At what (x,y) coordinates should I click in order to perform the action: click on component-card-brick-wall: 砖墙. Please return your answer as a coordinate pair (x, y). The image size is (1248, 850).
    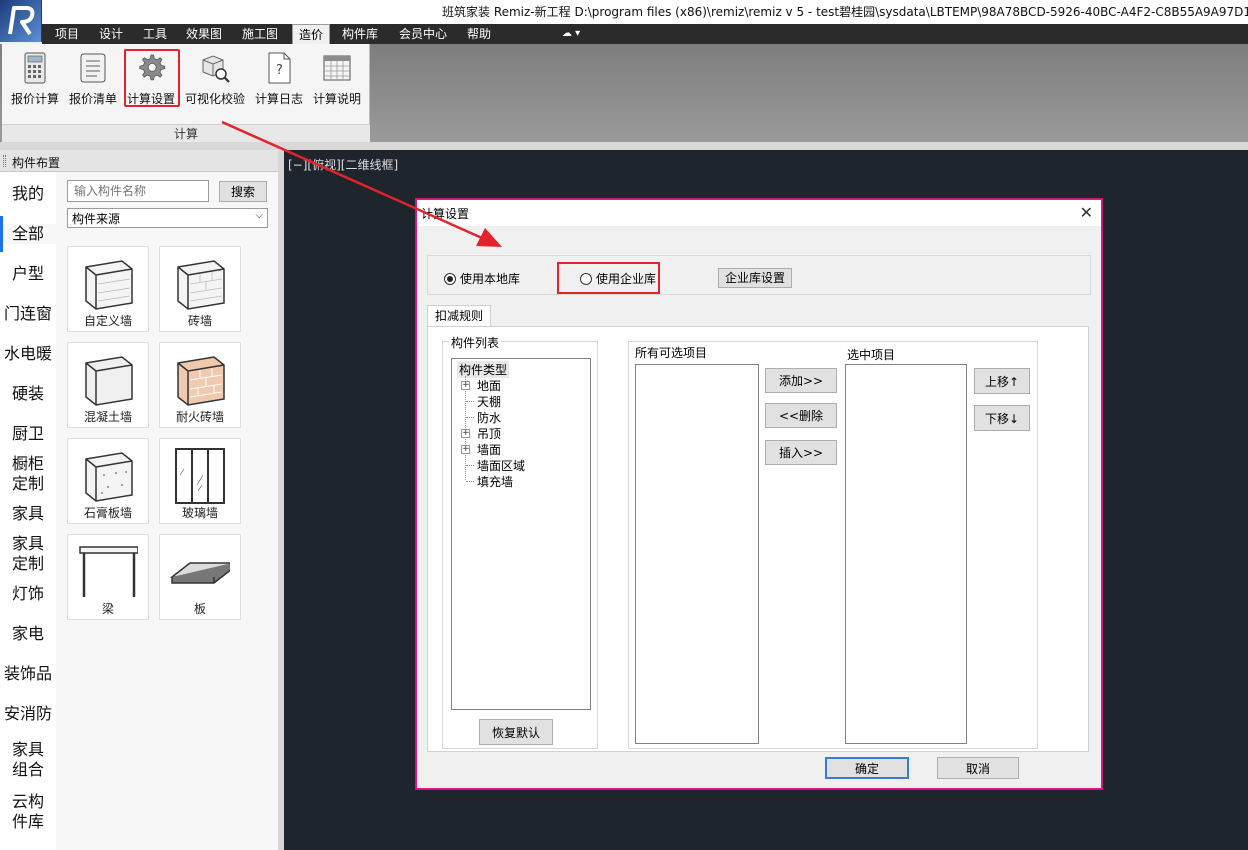
    Looking at the image, I should click on (200, 289).